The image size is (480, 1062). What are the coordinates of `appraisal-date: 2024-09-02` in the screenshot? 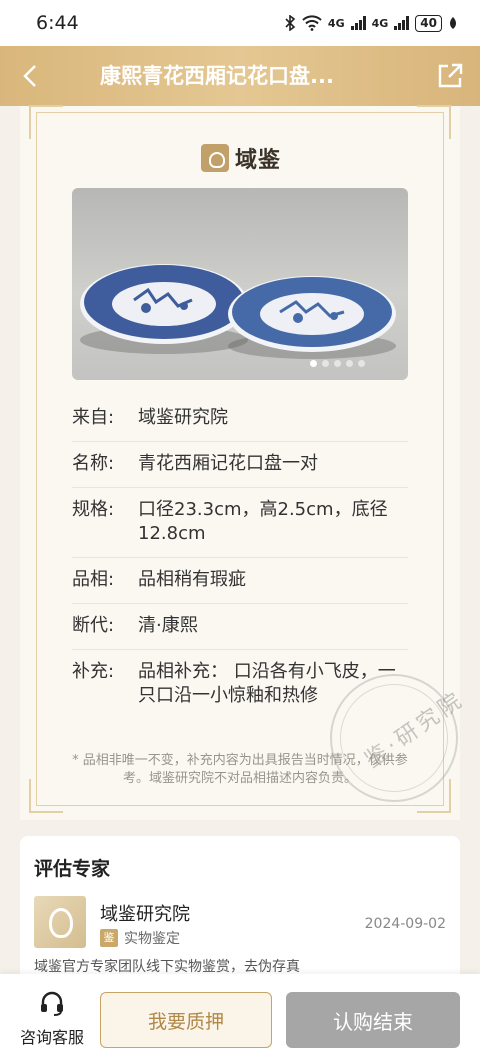 It's located at (405, 924).